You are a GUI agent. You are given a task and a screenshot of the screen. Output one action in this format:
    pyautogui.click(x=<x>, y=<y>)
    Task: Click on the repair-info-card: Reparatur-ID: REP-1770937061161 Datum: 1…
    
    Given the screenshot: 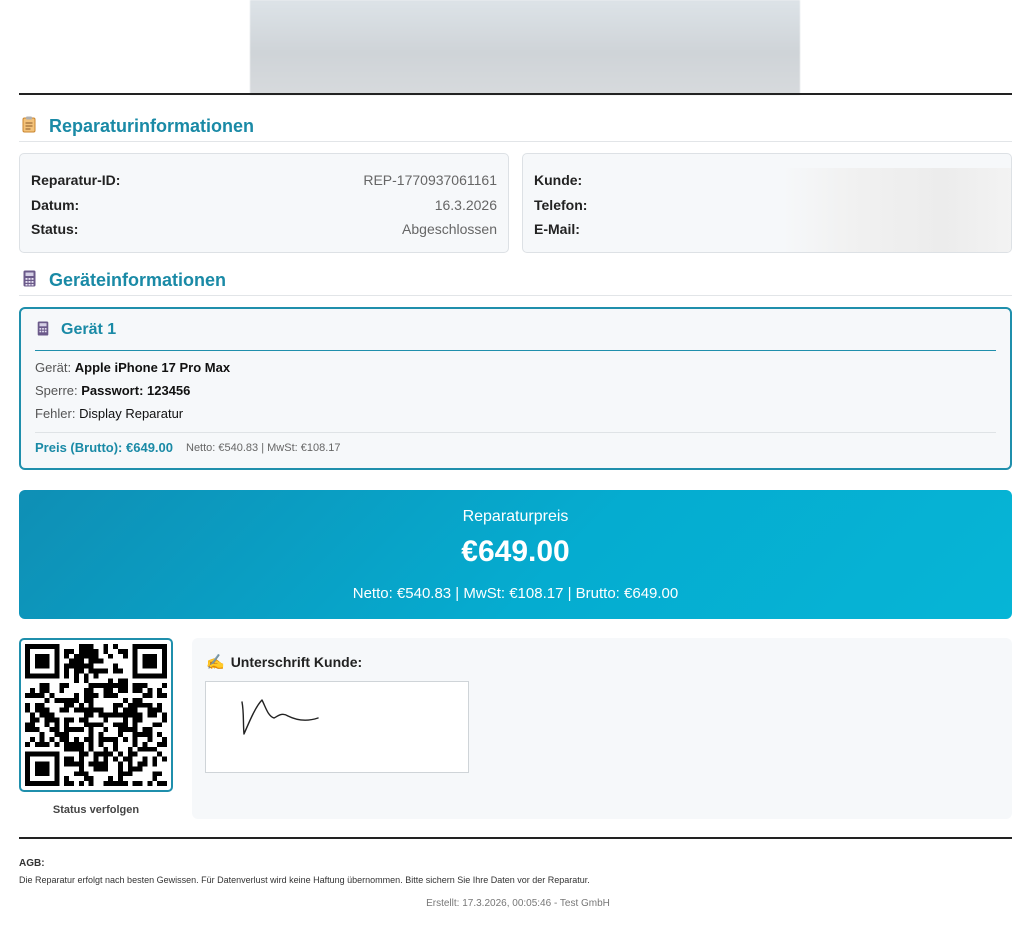 What is the action you would take?
    pyautogui.click(x=264, y=203)
    